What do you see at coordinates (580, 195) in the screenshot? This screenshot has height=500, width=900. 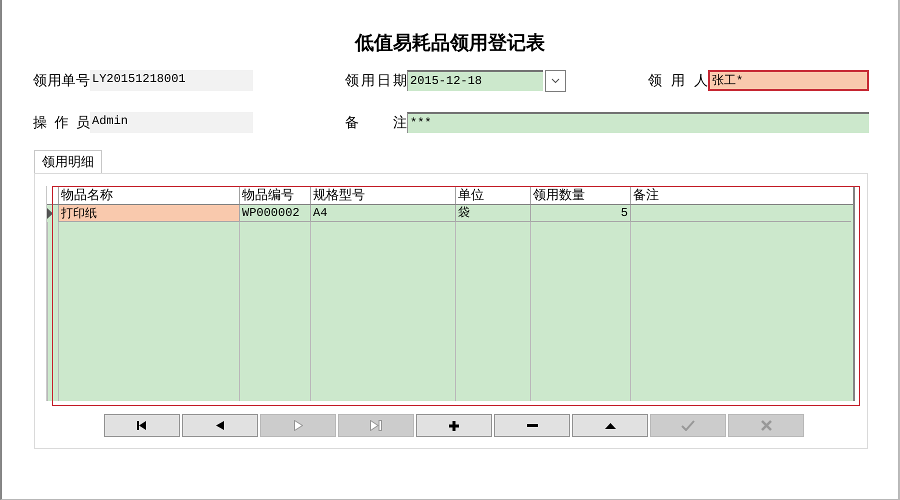 I see `column-header: 领用数量` at bounding box center [580, 195].